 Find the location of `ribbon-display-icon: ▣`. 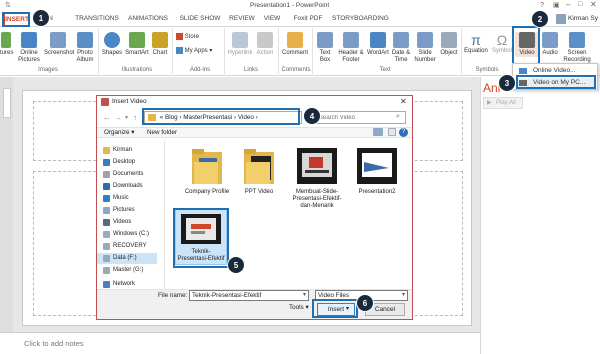

ribbon-display-icon: ▣ is located at coordinates (556, 5).